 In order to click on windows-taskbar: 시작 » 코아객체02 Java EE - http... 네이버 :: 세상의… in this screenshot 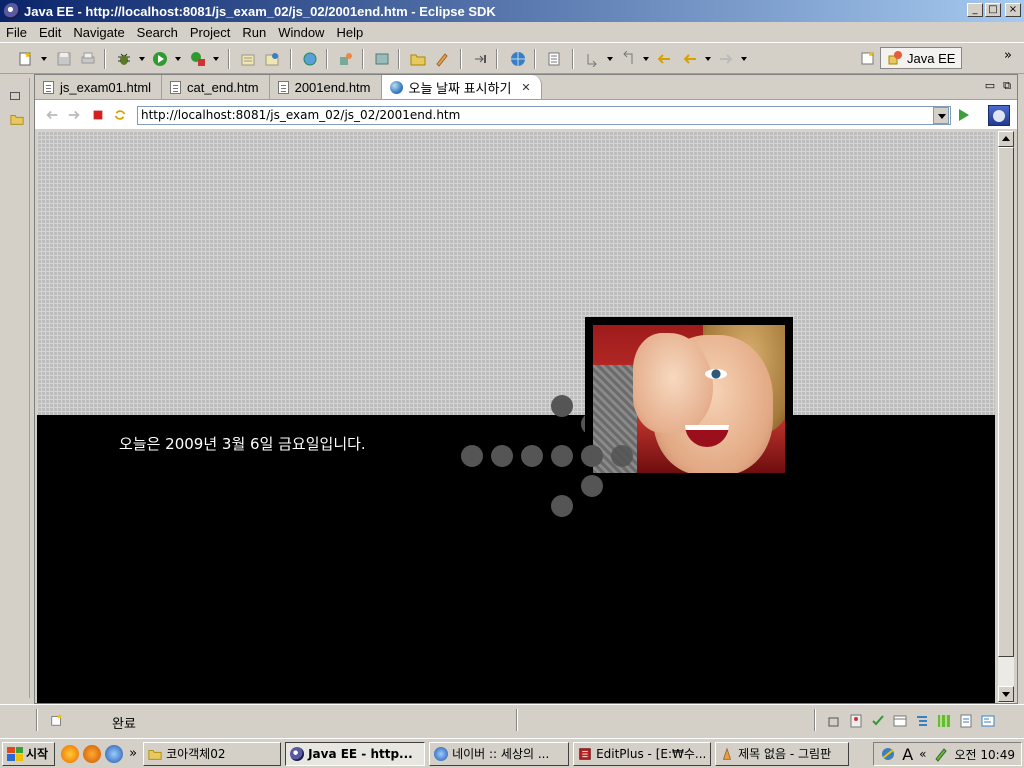, I will do `click(512, 753)`.